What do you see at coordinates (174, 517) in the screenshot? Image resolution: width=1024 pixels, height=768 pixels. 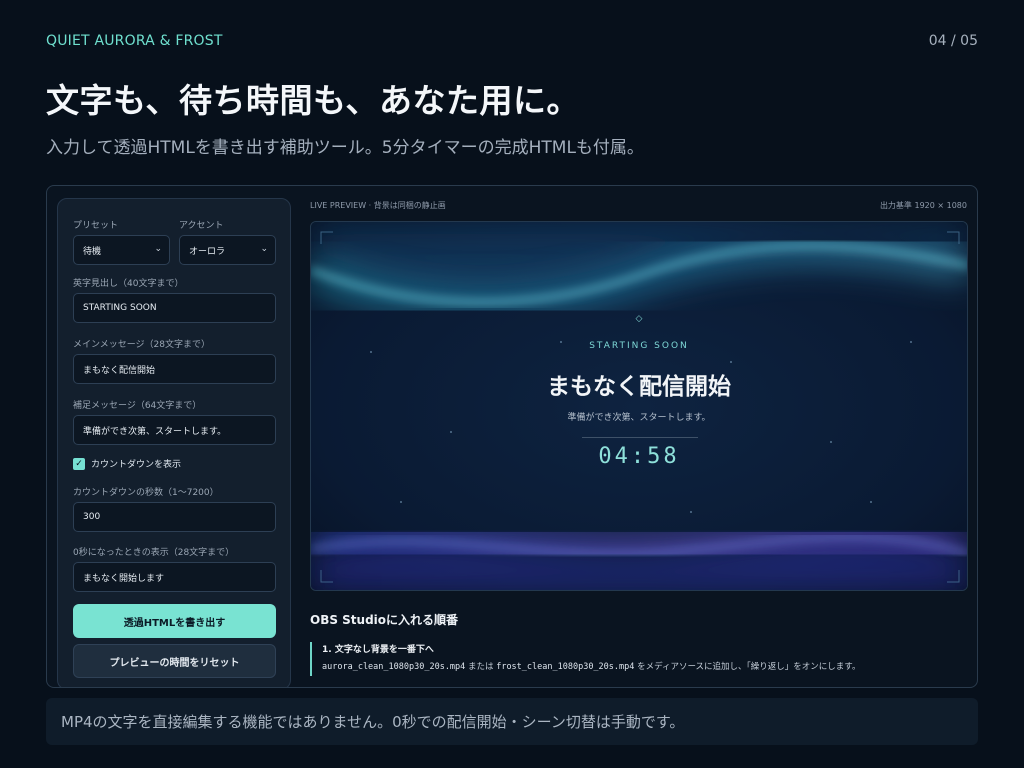 I see `seconds-input: 300` at bounding box center [174, 517].